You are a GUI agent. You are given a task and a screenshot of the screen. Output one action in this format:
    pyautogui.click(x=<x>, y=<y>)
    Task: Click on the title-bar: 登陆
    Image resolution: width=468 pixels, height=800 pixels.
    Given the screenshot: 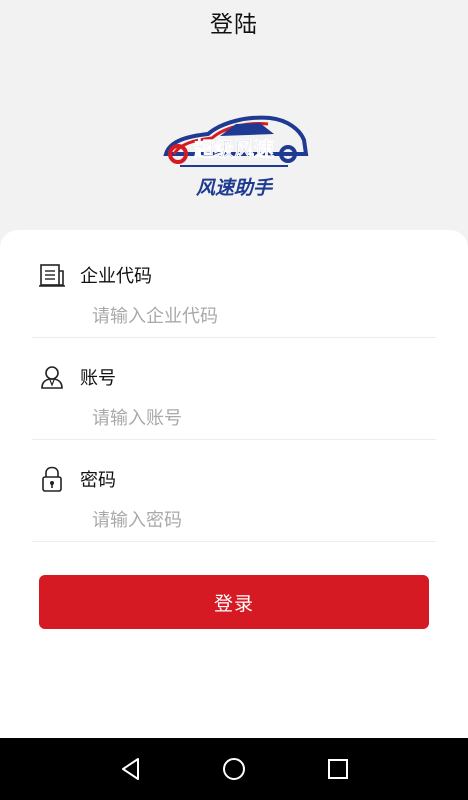 What is the action you would take?
    pyautogui.click(x=234, y=22)
    